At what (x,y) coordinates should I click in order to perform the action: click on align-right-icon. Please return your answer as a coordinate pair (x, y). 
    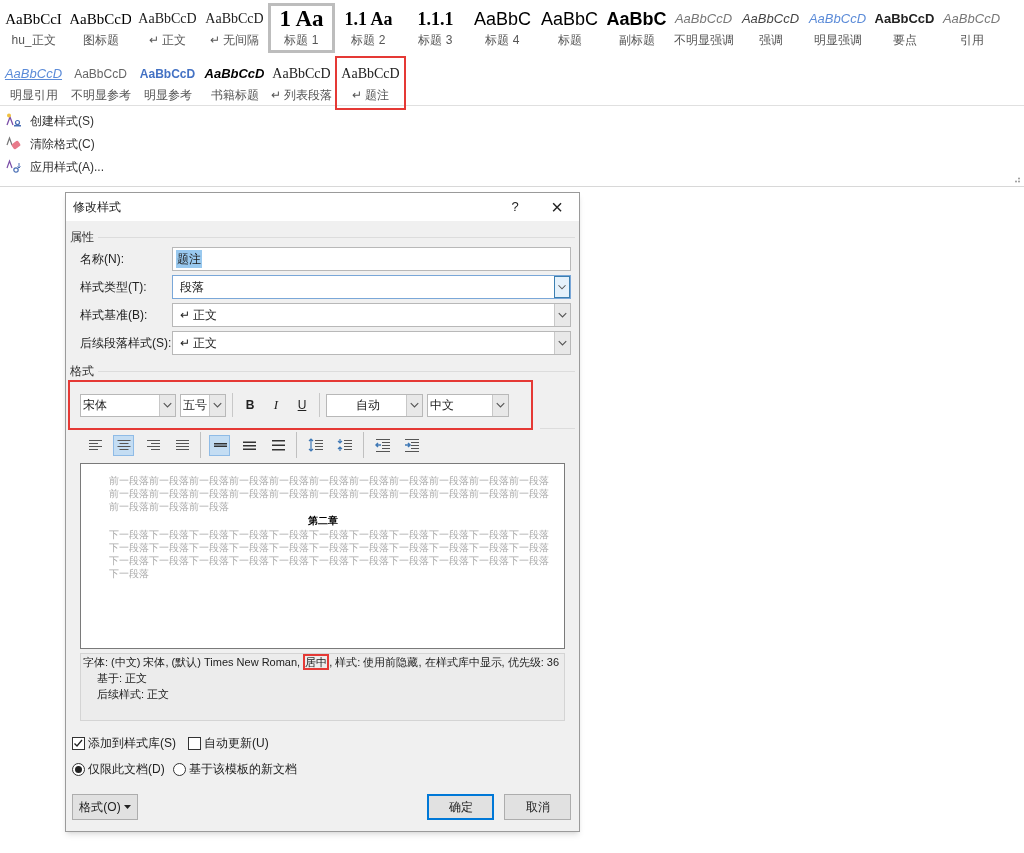
    Looking at the image, I should click on (152, 445).